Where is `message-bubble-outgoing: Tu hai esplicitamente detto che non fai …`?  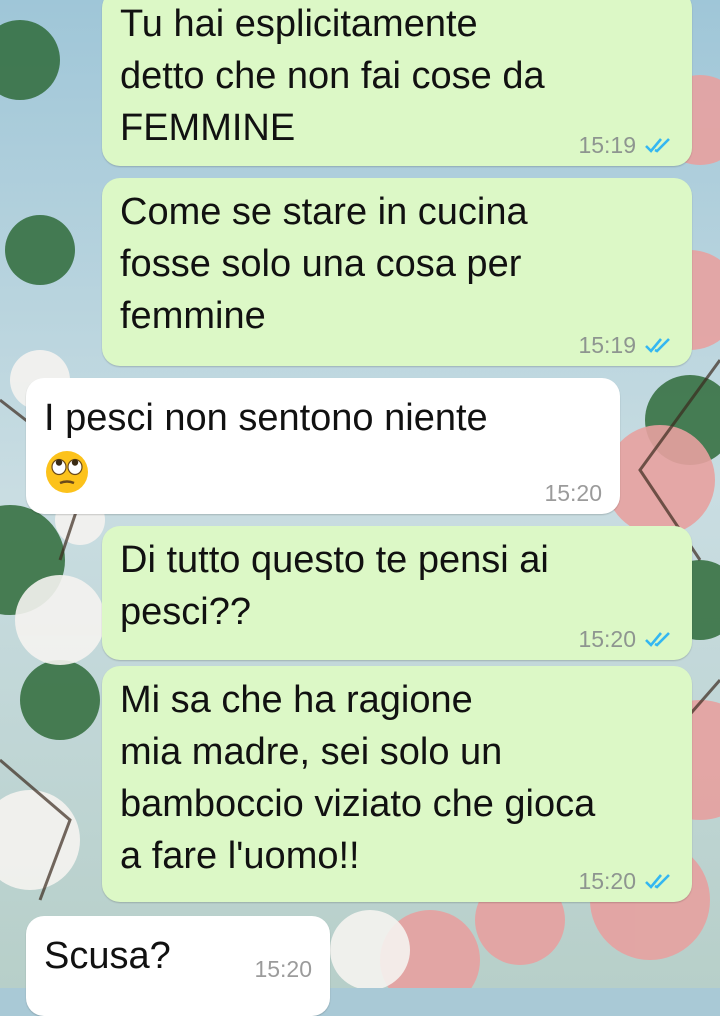
message-bubble-outgoing: Tu hai esplicitamente detto che non fai … is located at coordinates (397, 83).